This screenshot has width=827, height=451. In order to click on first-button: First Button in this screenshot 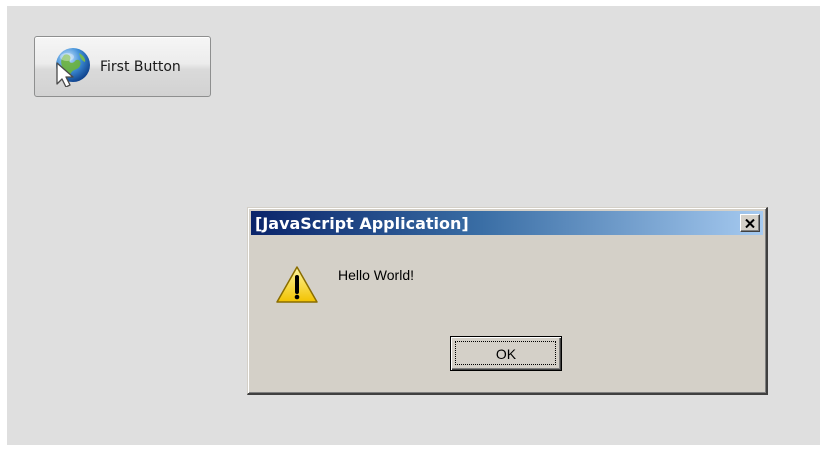, I will do `click(122, 66)`.